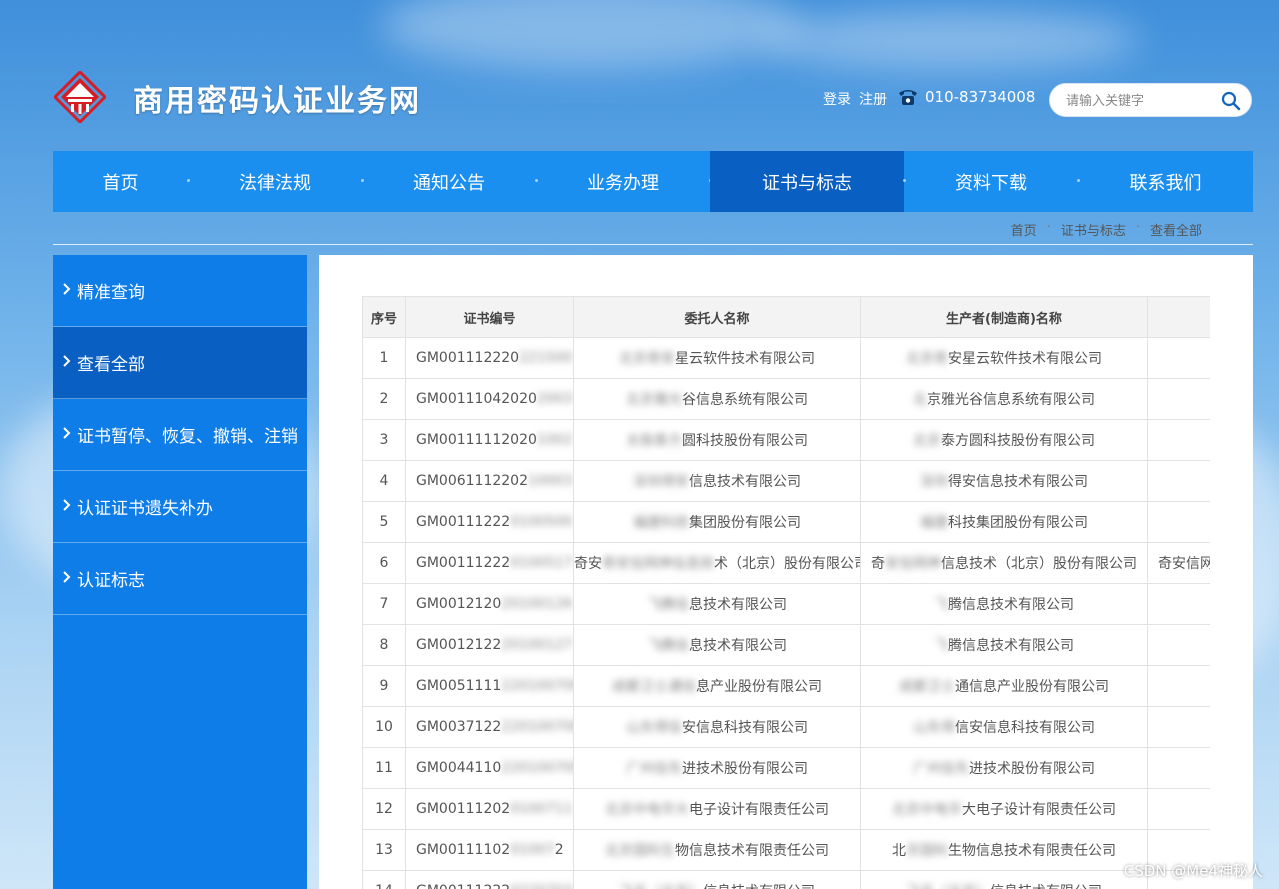 The height and width of the screenshot is (889, 1279). I want to click on cert-number: GM0037122, so click(459, 727).